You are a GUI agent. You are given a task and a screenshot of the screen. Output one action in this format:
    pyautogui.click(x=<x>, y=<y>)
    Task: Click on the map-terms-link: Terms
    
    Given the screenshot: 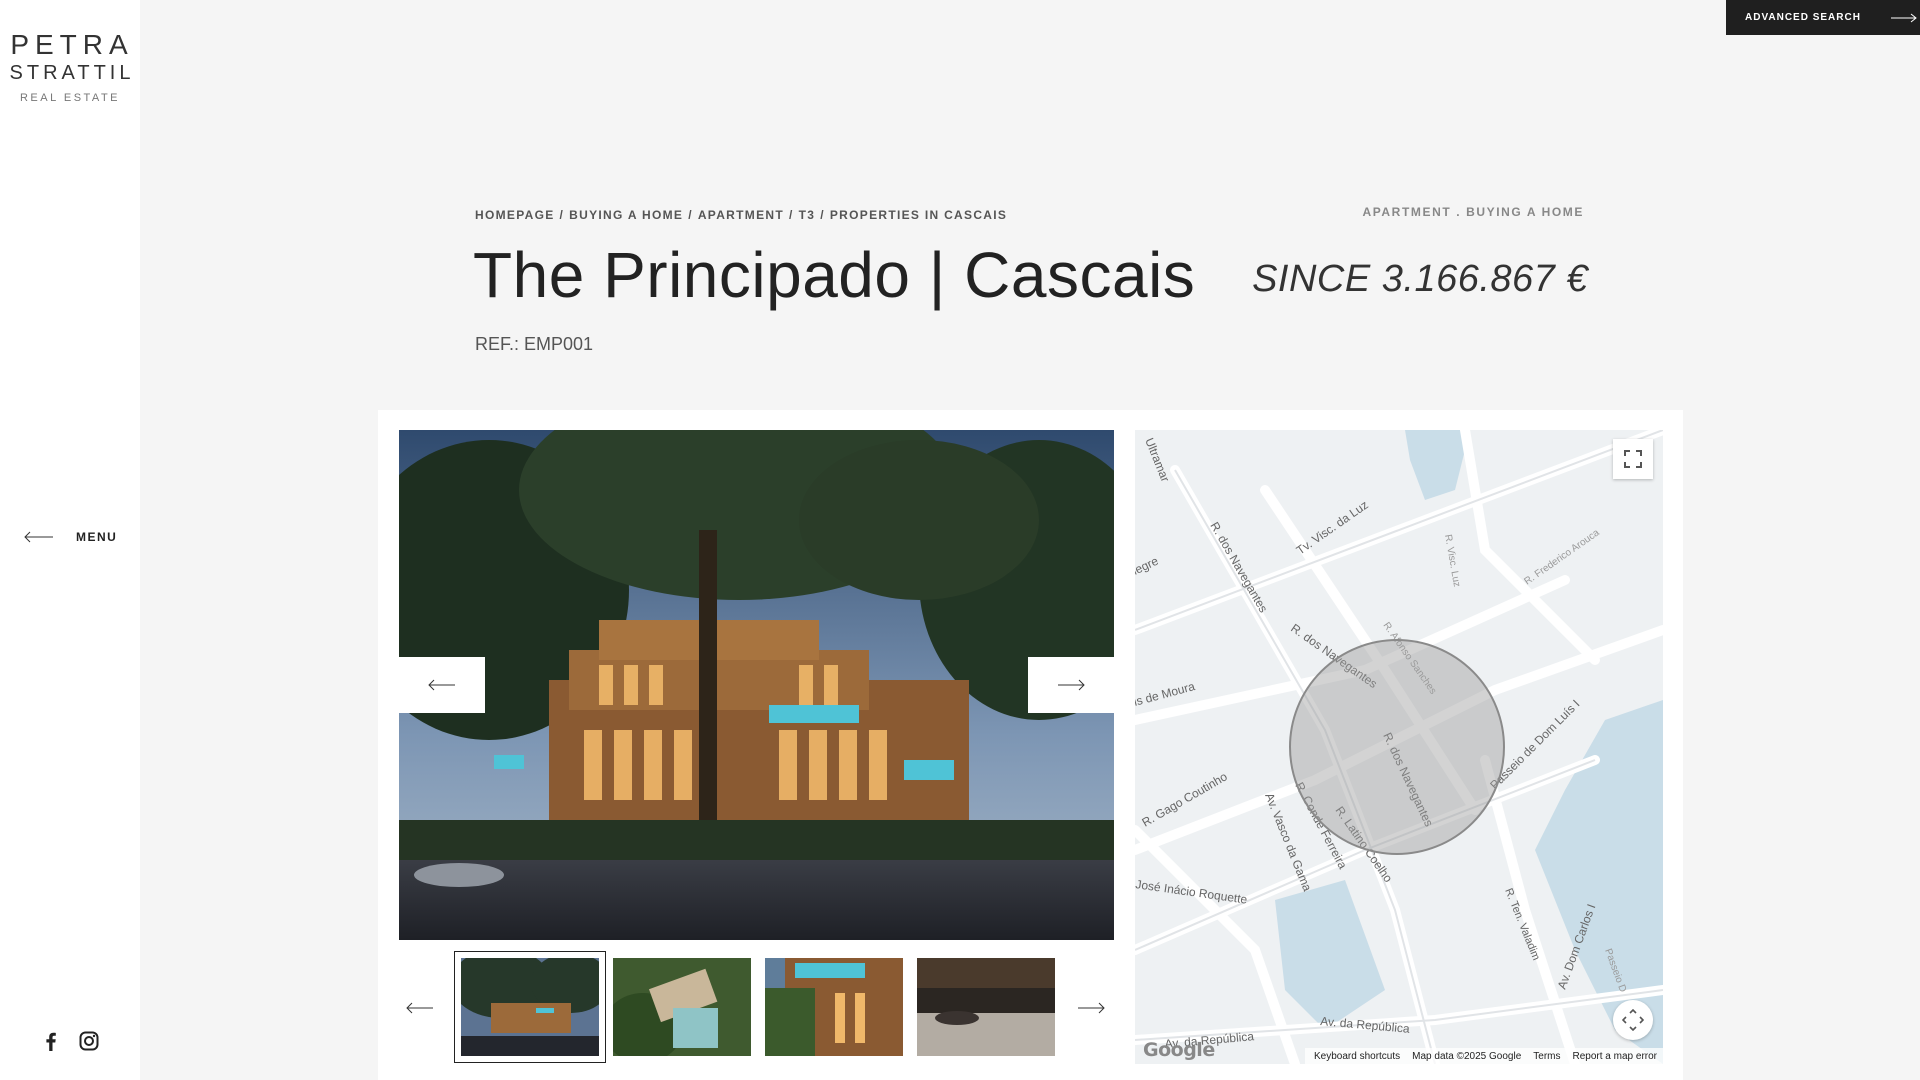 What is the action you would take?
    pyautogui.click(x=1546, y=1056)
    